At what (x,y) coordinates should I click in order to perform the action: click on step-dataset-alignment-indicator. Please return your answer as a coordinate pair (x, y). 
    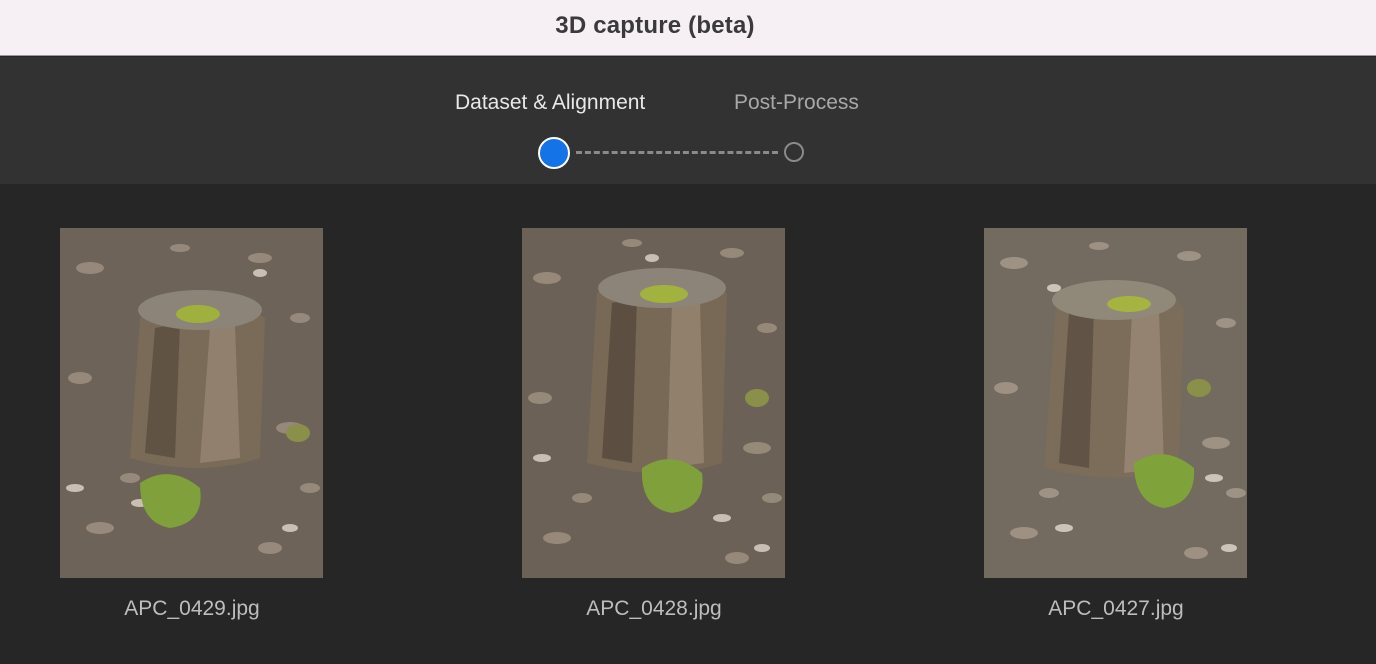
    Looking at the image, I should click on (554, 153).